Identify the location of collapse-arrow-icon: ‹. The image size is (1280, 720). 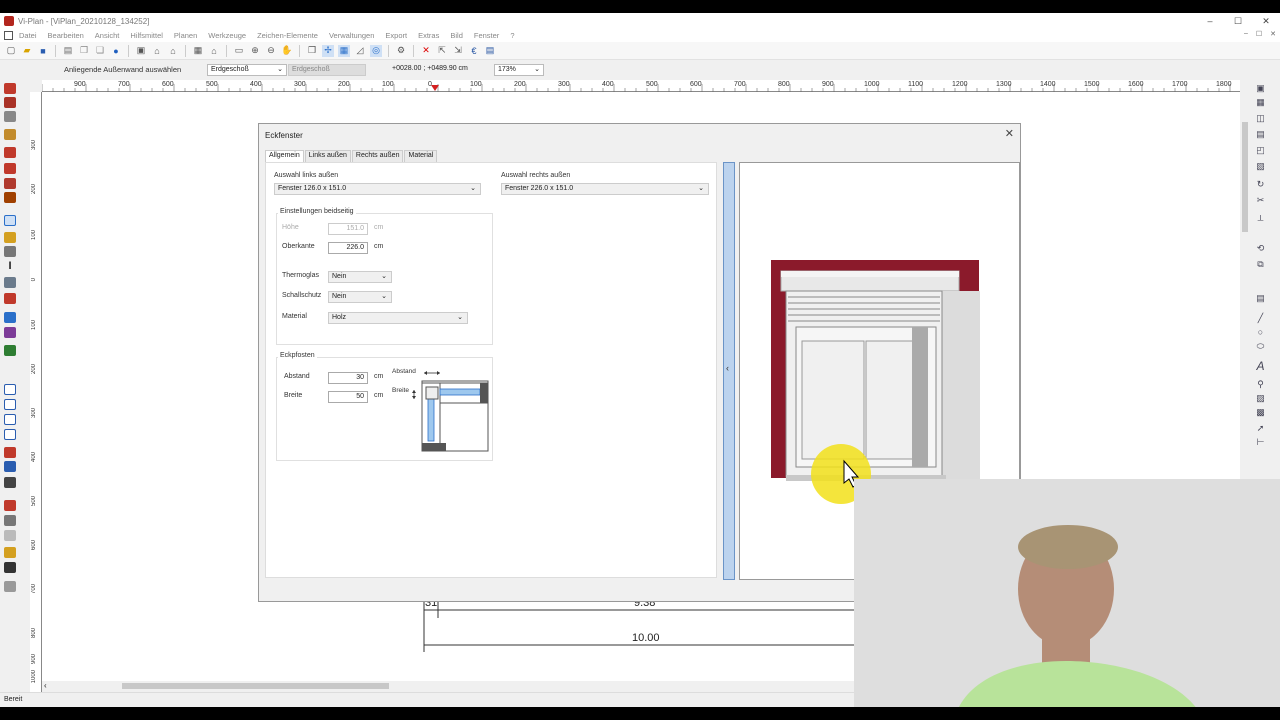
(727, 368).